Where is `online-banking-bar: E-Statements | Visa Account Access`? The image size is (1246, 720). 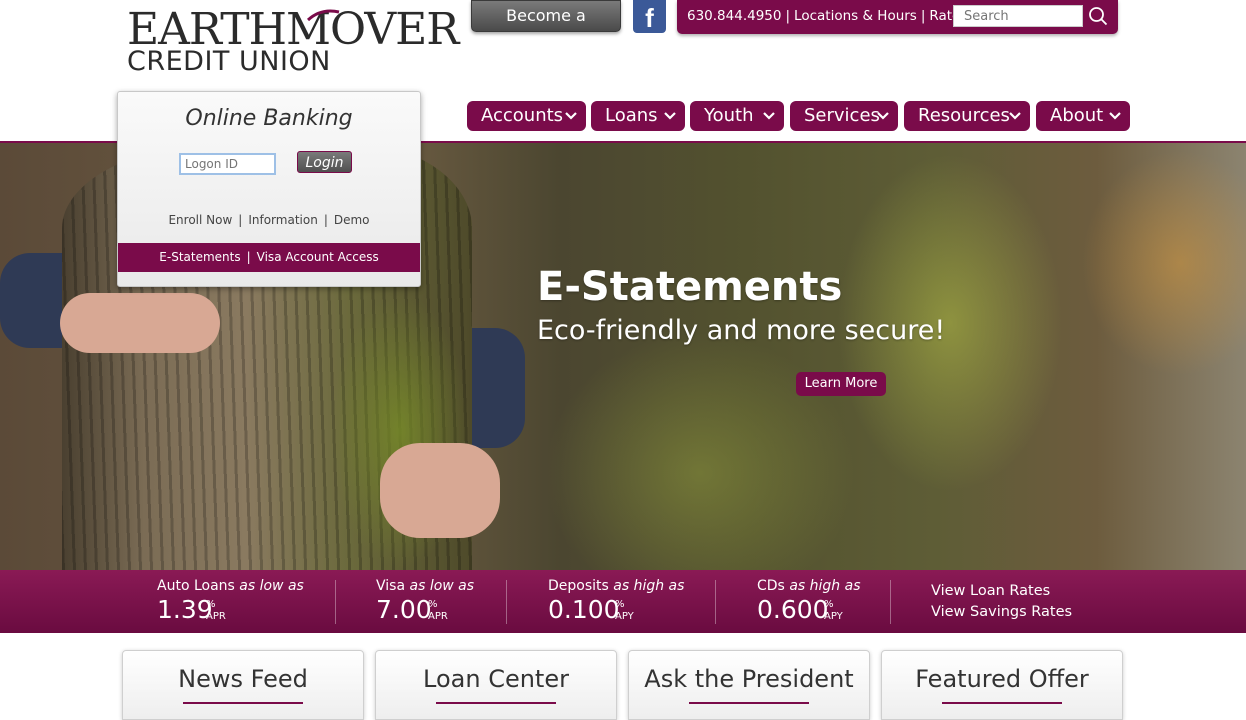 online-banking-bar: E-Statements | Visa Account Access is located at coordinates (269, 257).